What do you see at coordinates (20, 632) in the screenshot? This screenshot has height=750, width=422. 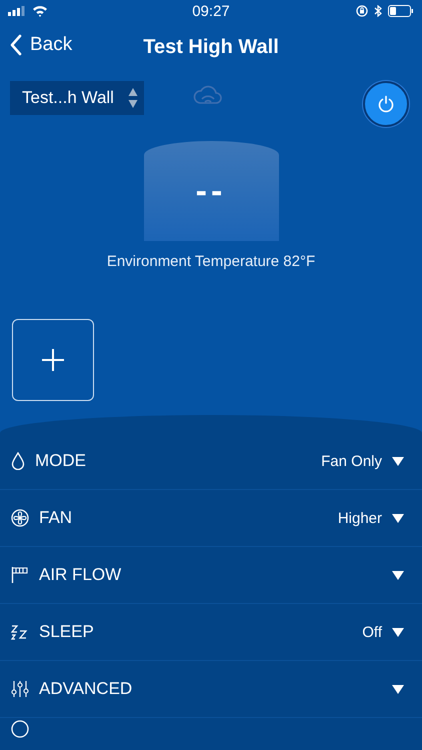 I see `sleep-icon` at bounding box center [20, 632].